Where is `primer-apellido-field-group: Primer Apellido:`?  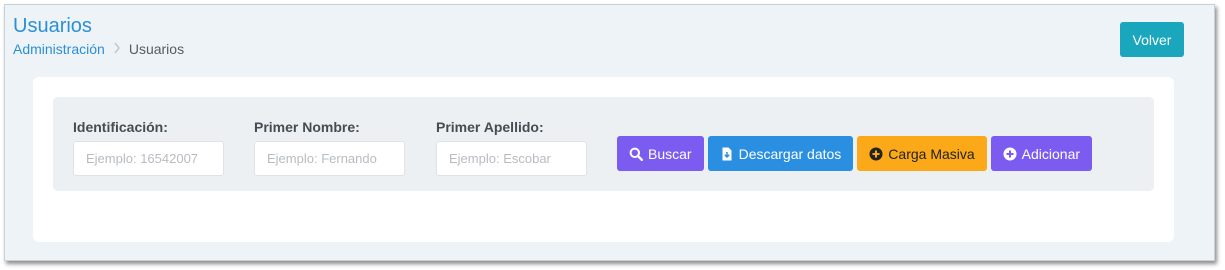 primer-apellido-field-group: Primer Apellido: is located at coordinates (512, 147).